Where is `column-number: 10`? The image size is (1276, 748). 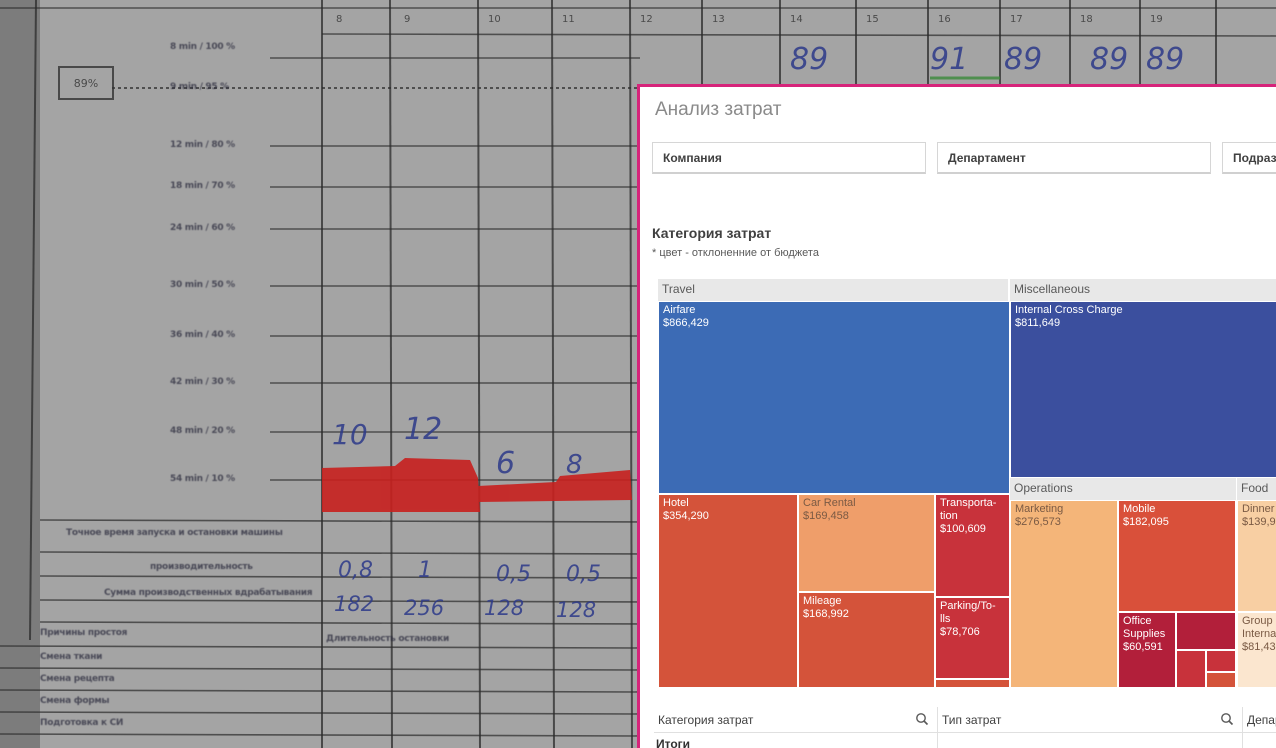 column-number: 10 is located at coordinates (494, 19).